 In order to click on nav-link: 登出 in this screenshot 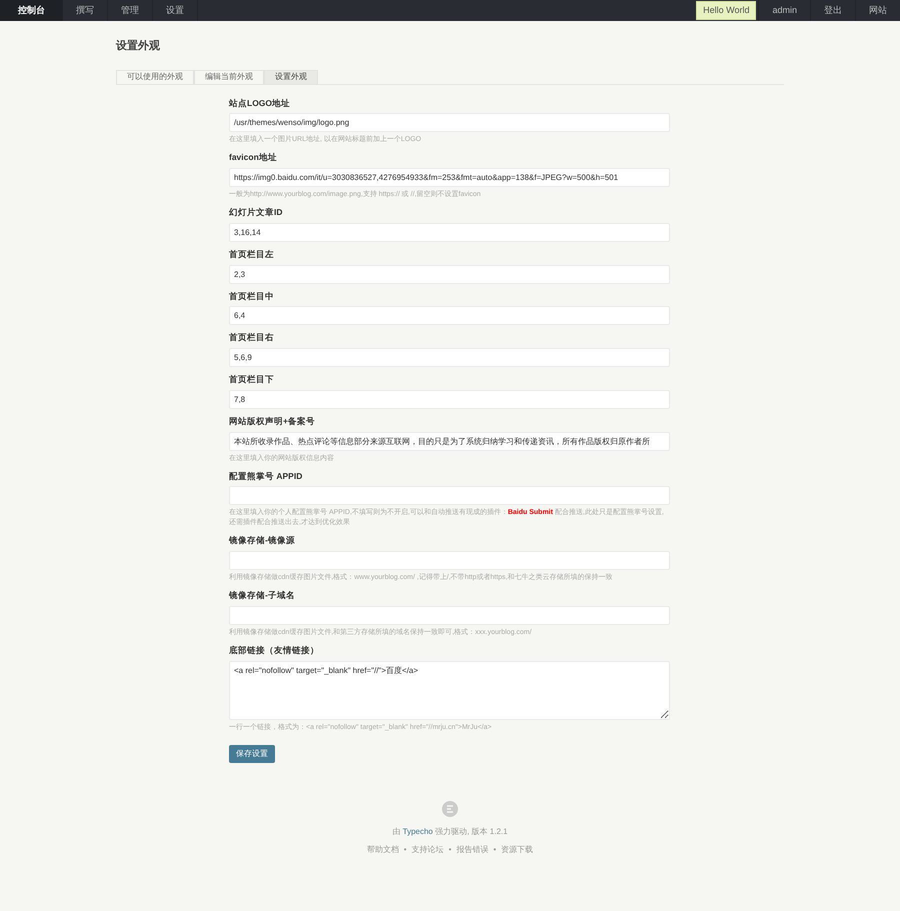, I will do `click(832, 10)`.